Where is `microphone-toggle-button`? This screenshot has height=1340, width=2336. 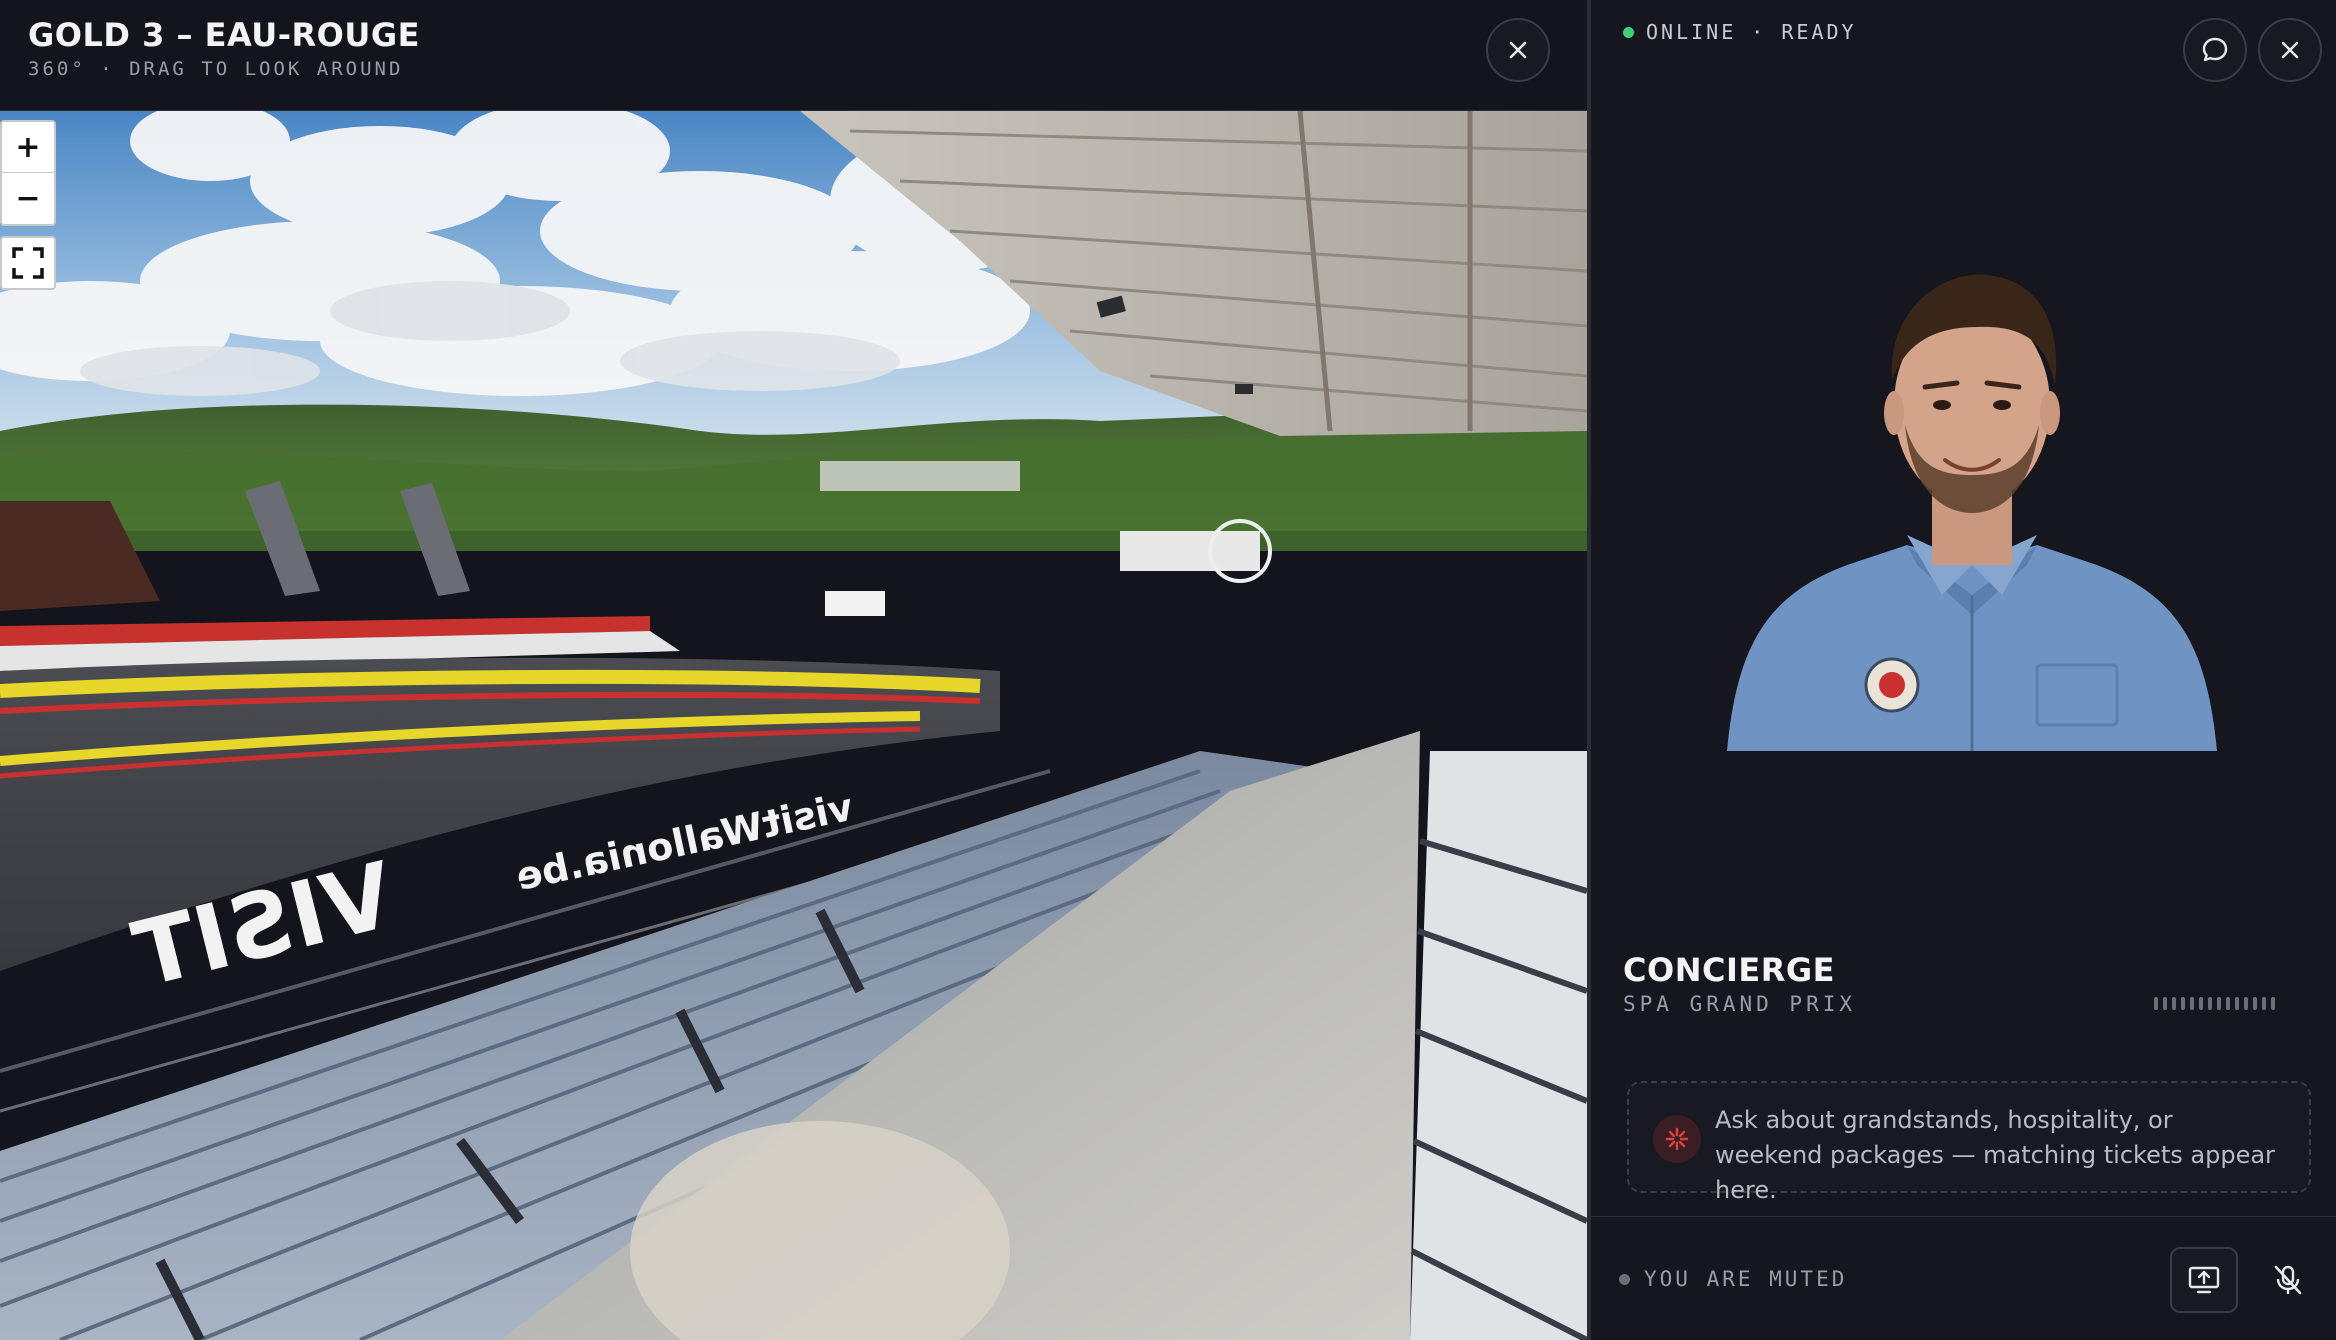
microphone-toggle-button is located at coordinates (2288, 1280).